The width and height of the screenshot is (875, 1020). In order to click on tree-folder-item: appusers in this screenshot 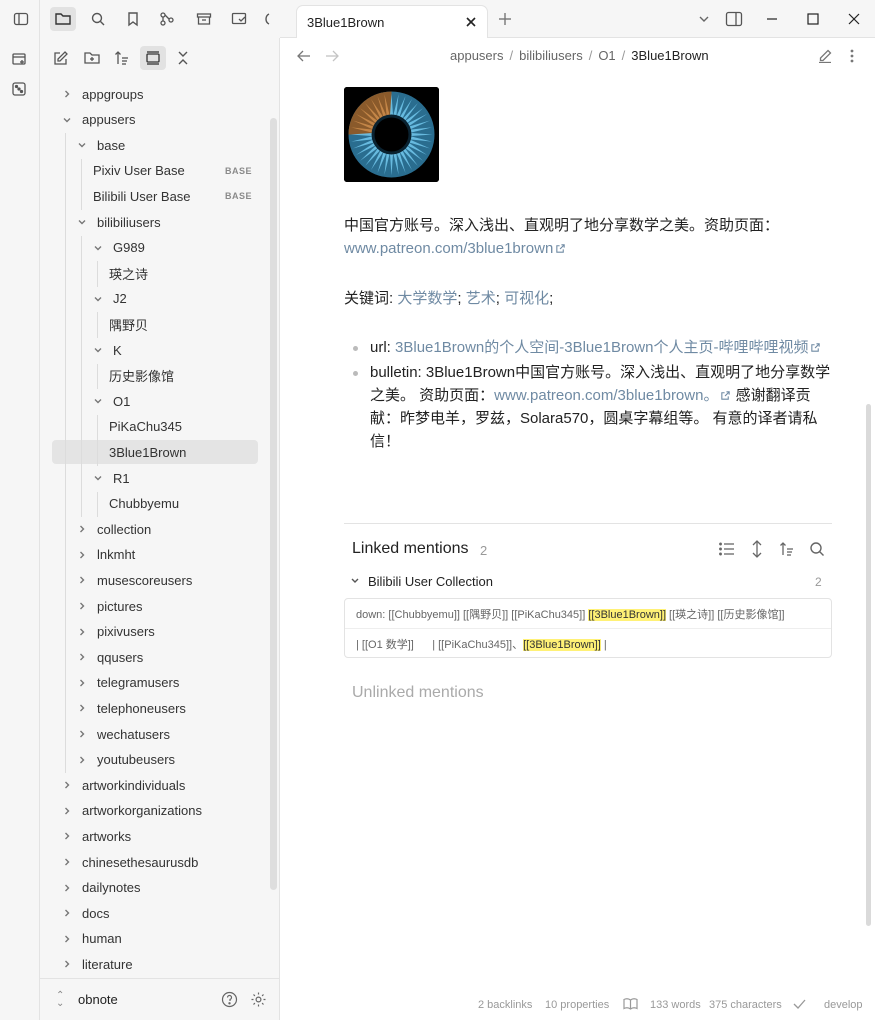, I will do `click(149, 120)`.